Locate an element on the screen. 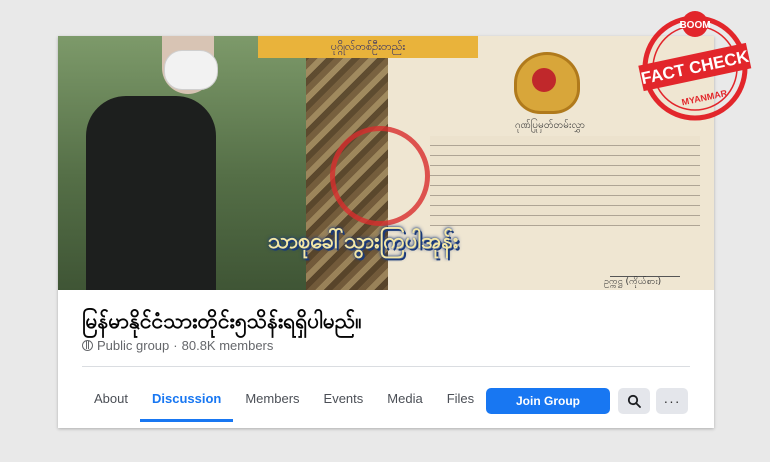  boom-fact-check-badge: BOOM FACT CHECK MYANMAR is located at coordinates (695, 66).